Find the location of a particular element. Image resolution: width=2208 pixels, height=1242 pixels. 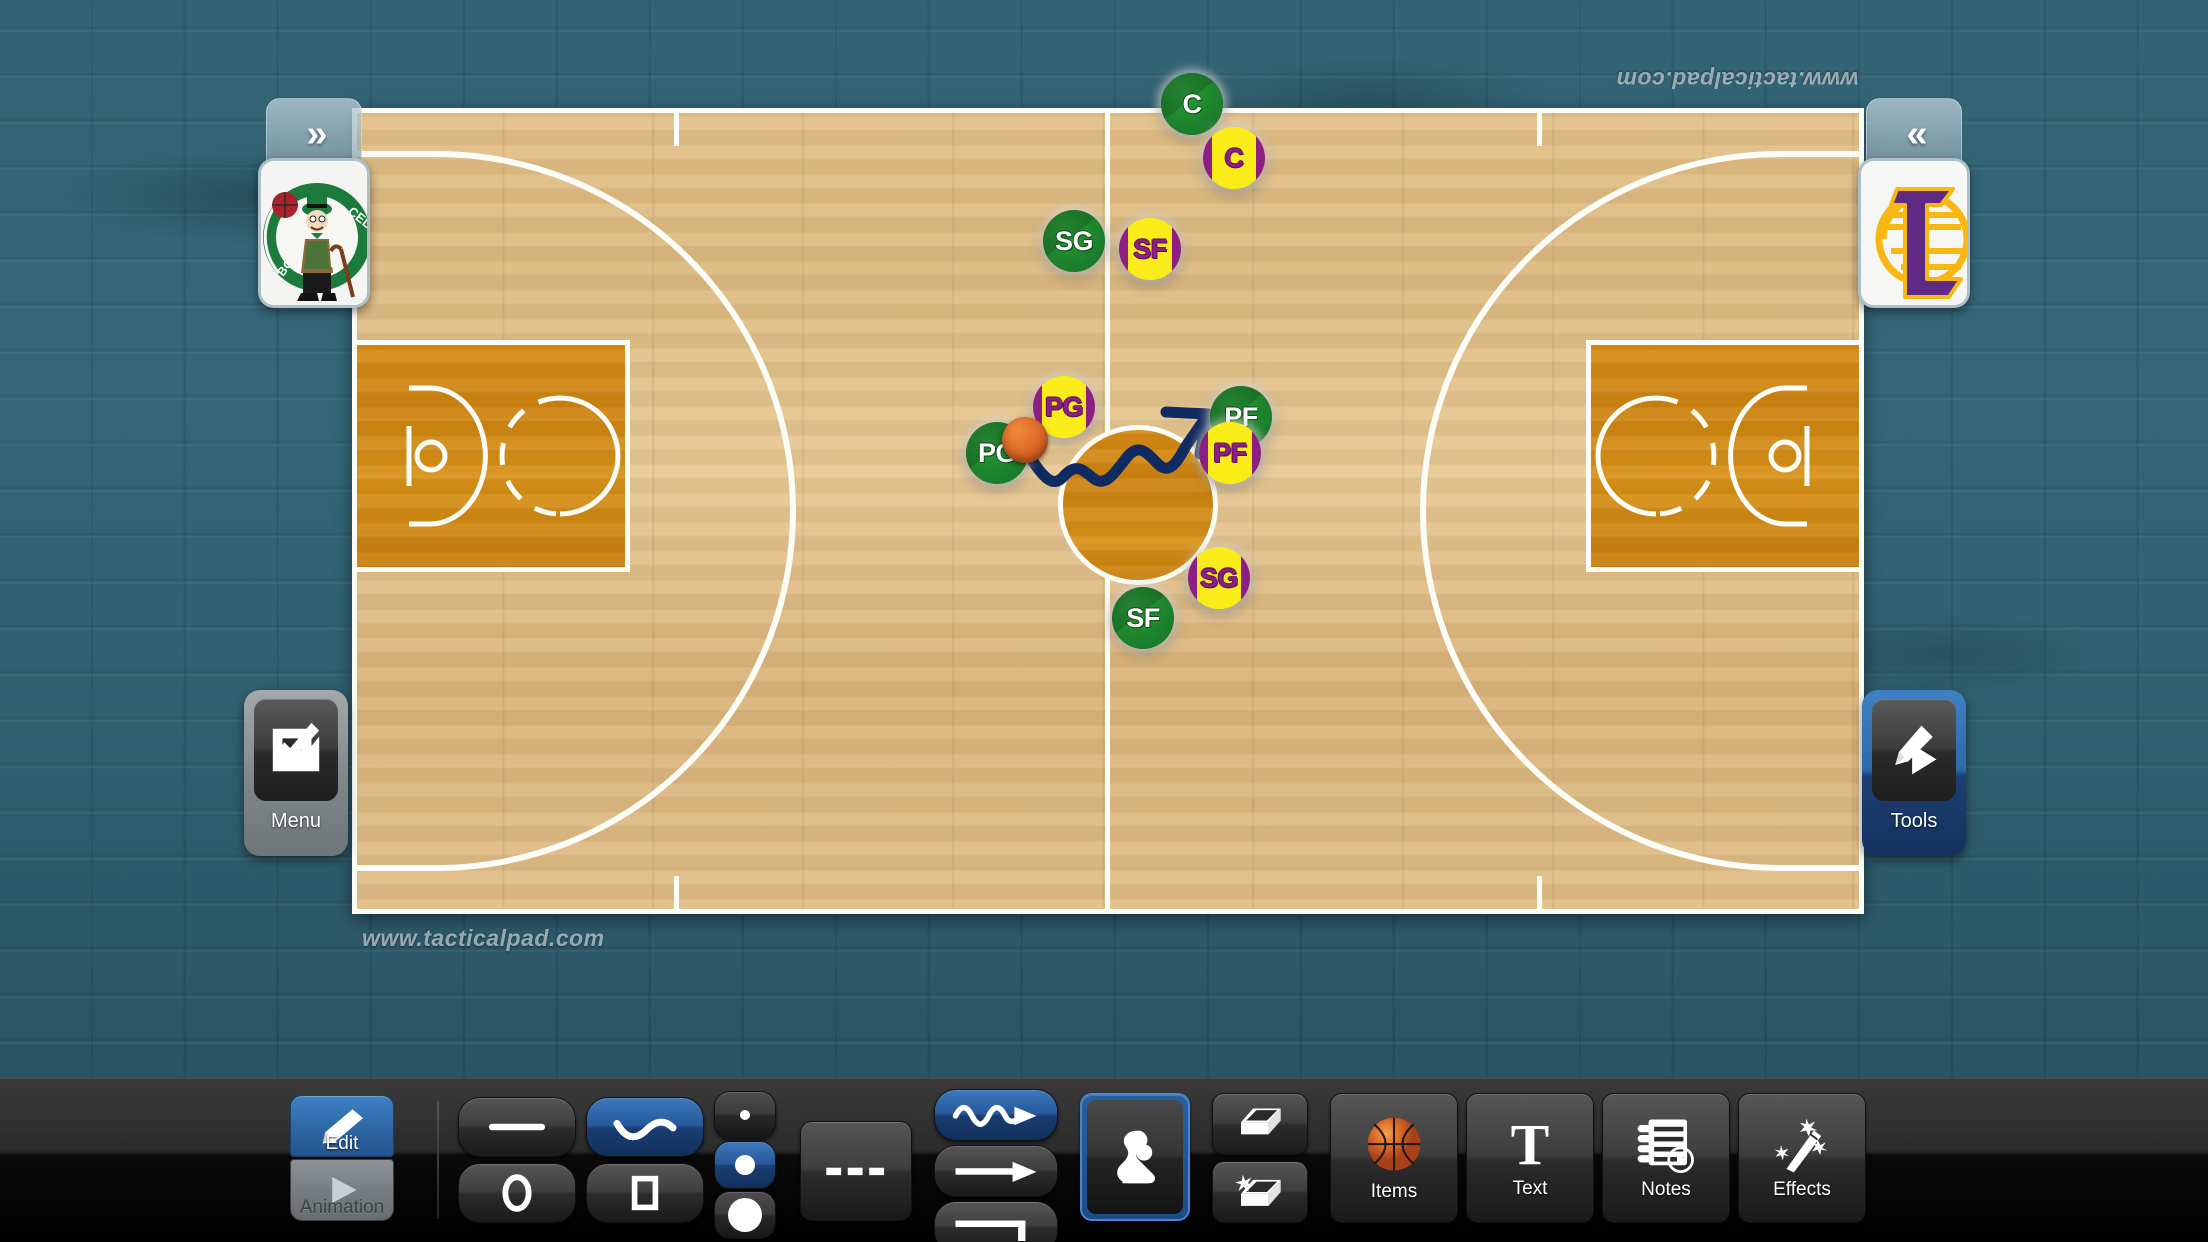

player-marker-away-sf-3: SF is located at coordinates (1150, 249).